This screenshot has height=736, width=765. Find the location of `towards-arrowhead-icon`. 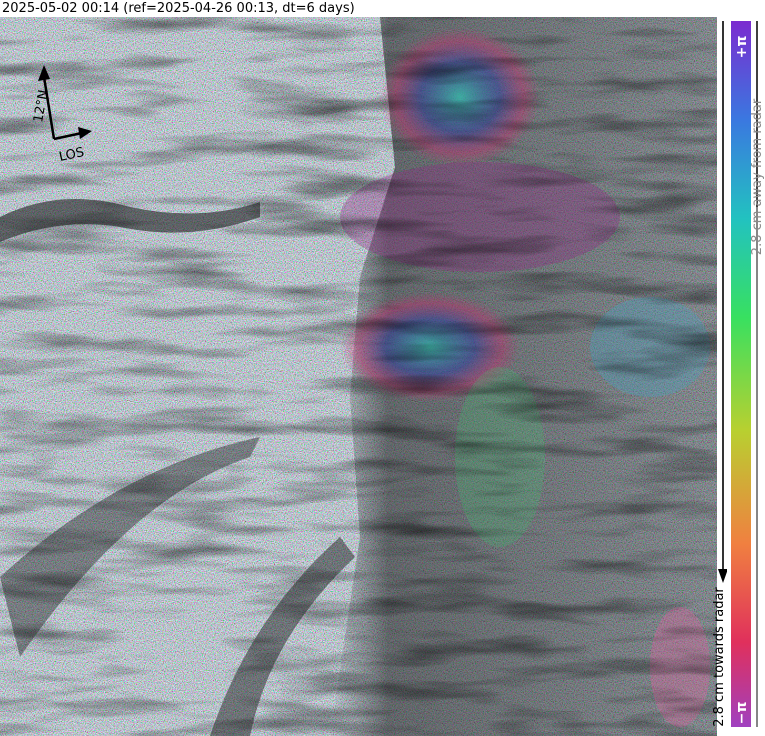

towards-arrowhead-icon is located at coordinates (722, 576).